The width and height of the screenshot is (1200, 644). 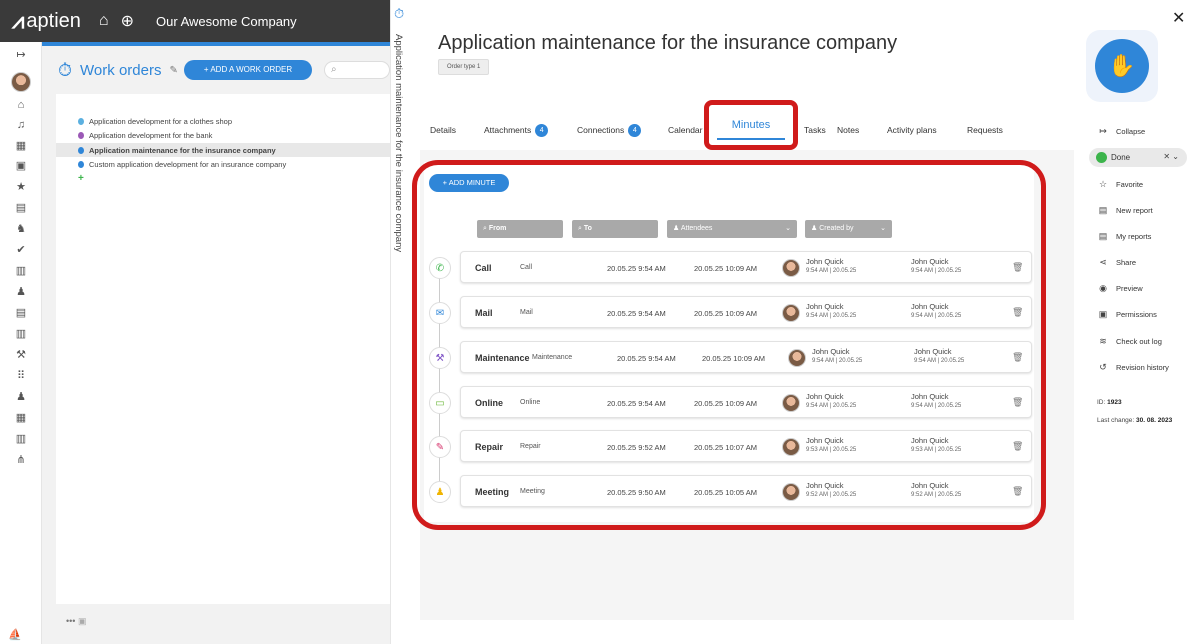 I want to click on section-title: Work orders, so click(x=121, y=70).